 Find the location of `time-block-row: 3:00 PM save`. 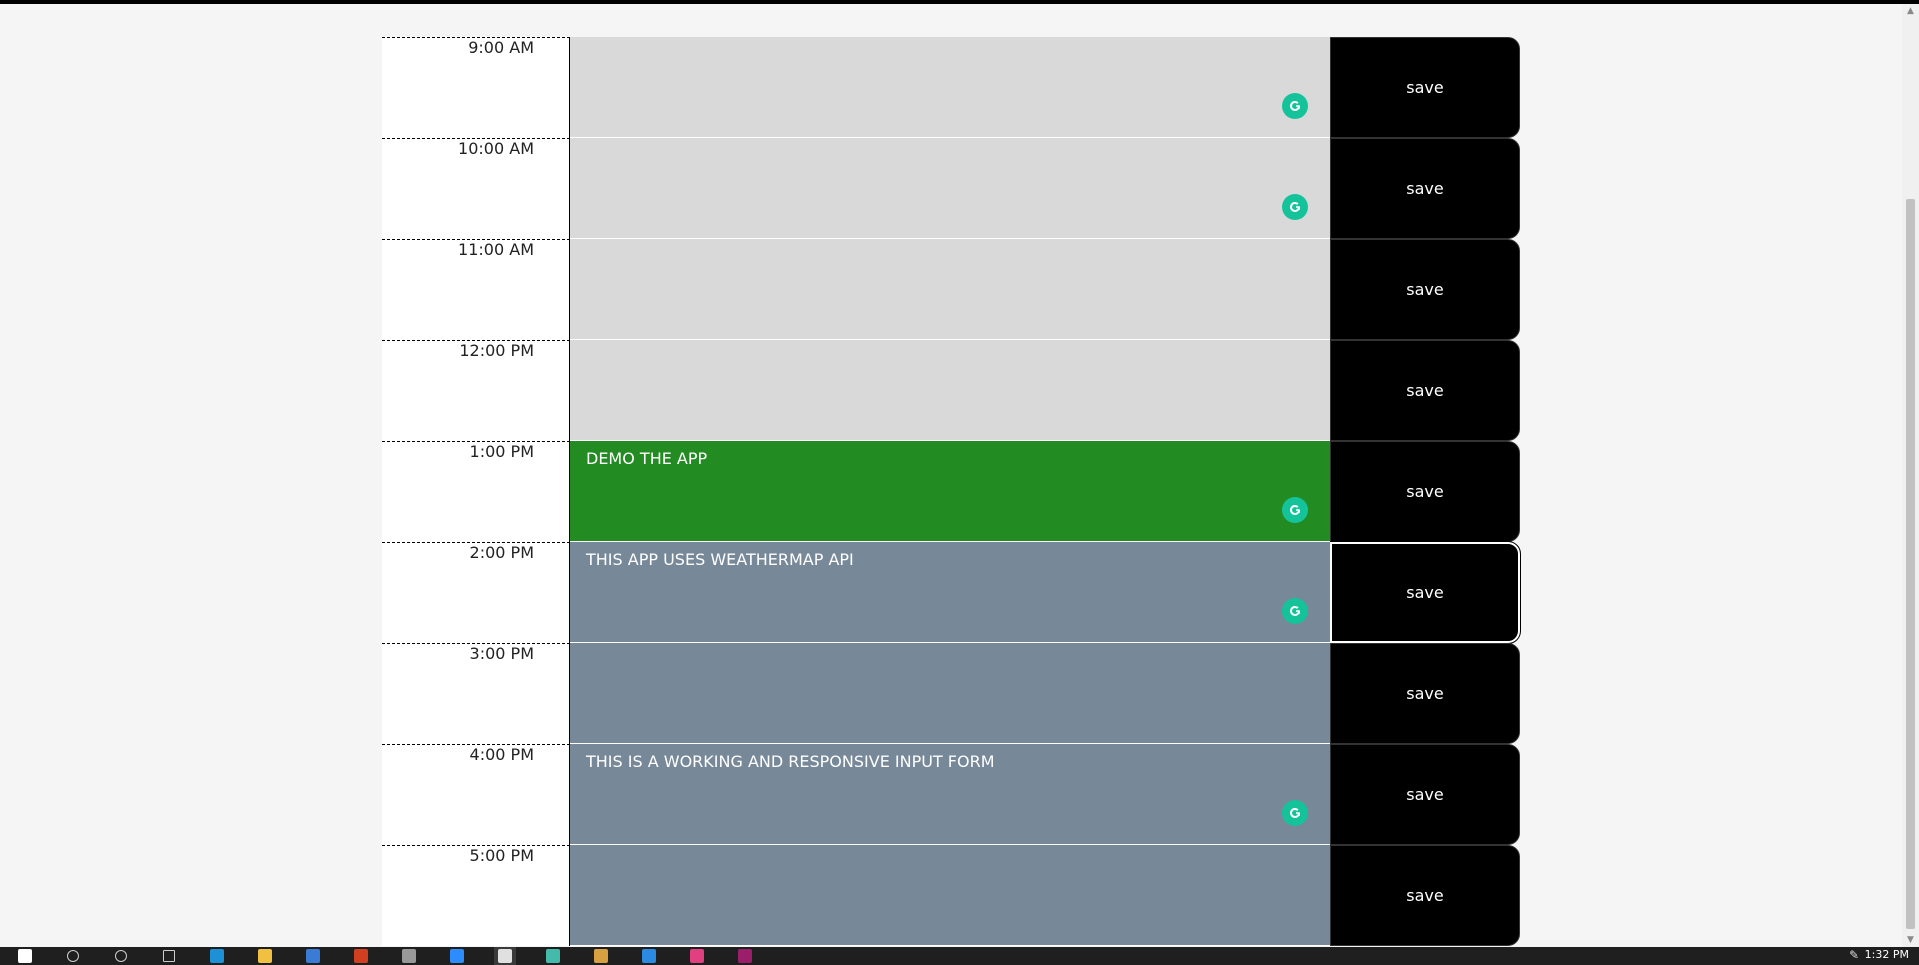

time-block-row: 3:00 PM save is located at coordinates (952, 693).